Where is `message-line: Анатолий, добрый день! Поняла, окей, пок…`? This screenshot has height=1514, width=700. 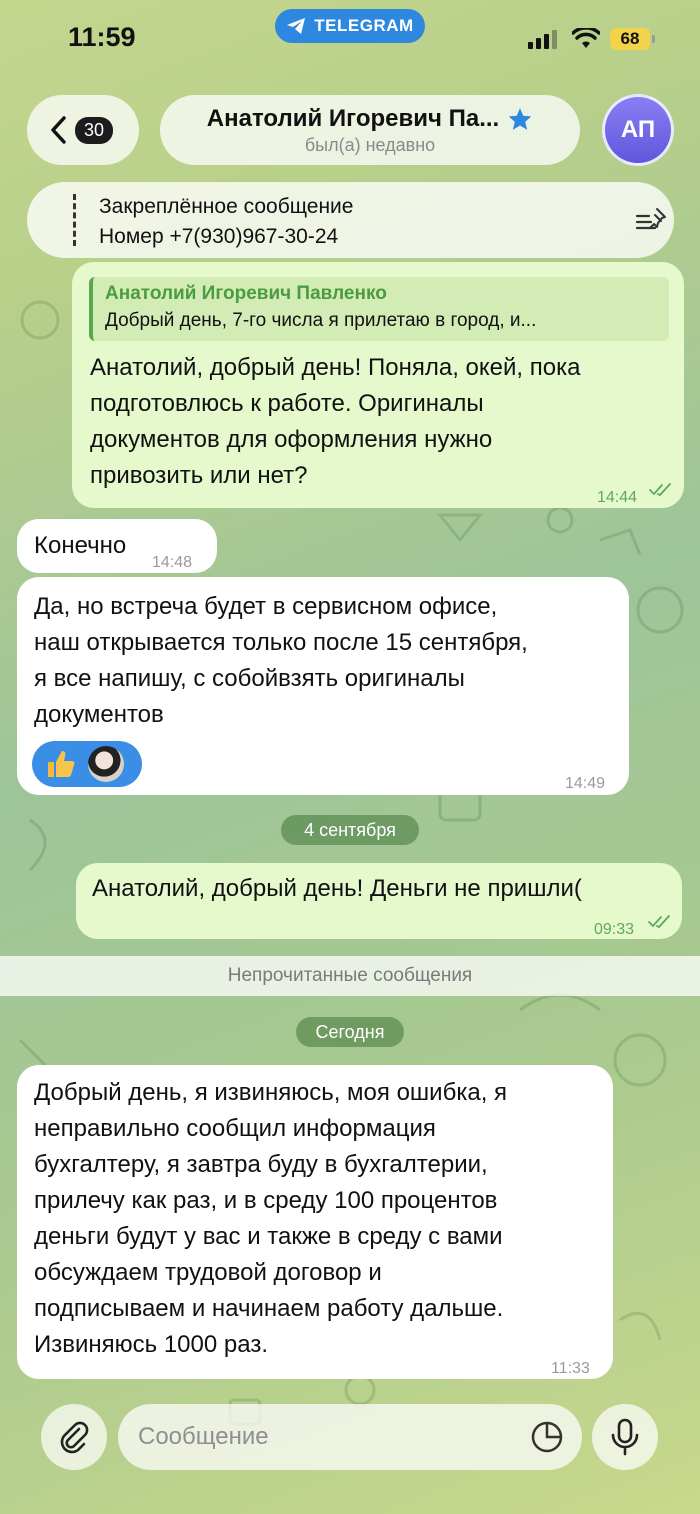
message-line: Анатолий, добрый день! Поняла, окей, пок… is located at coordinates (335, 367).